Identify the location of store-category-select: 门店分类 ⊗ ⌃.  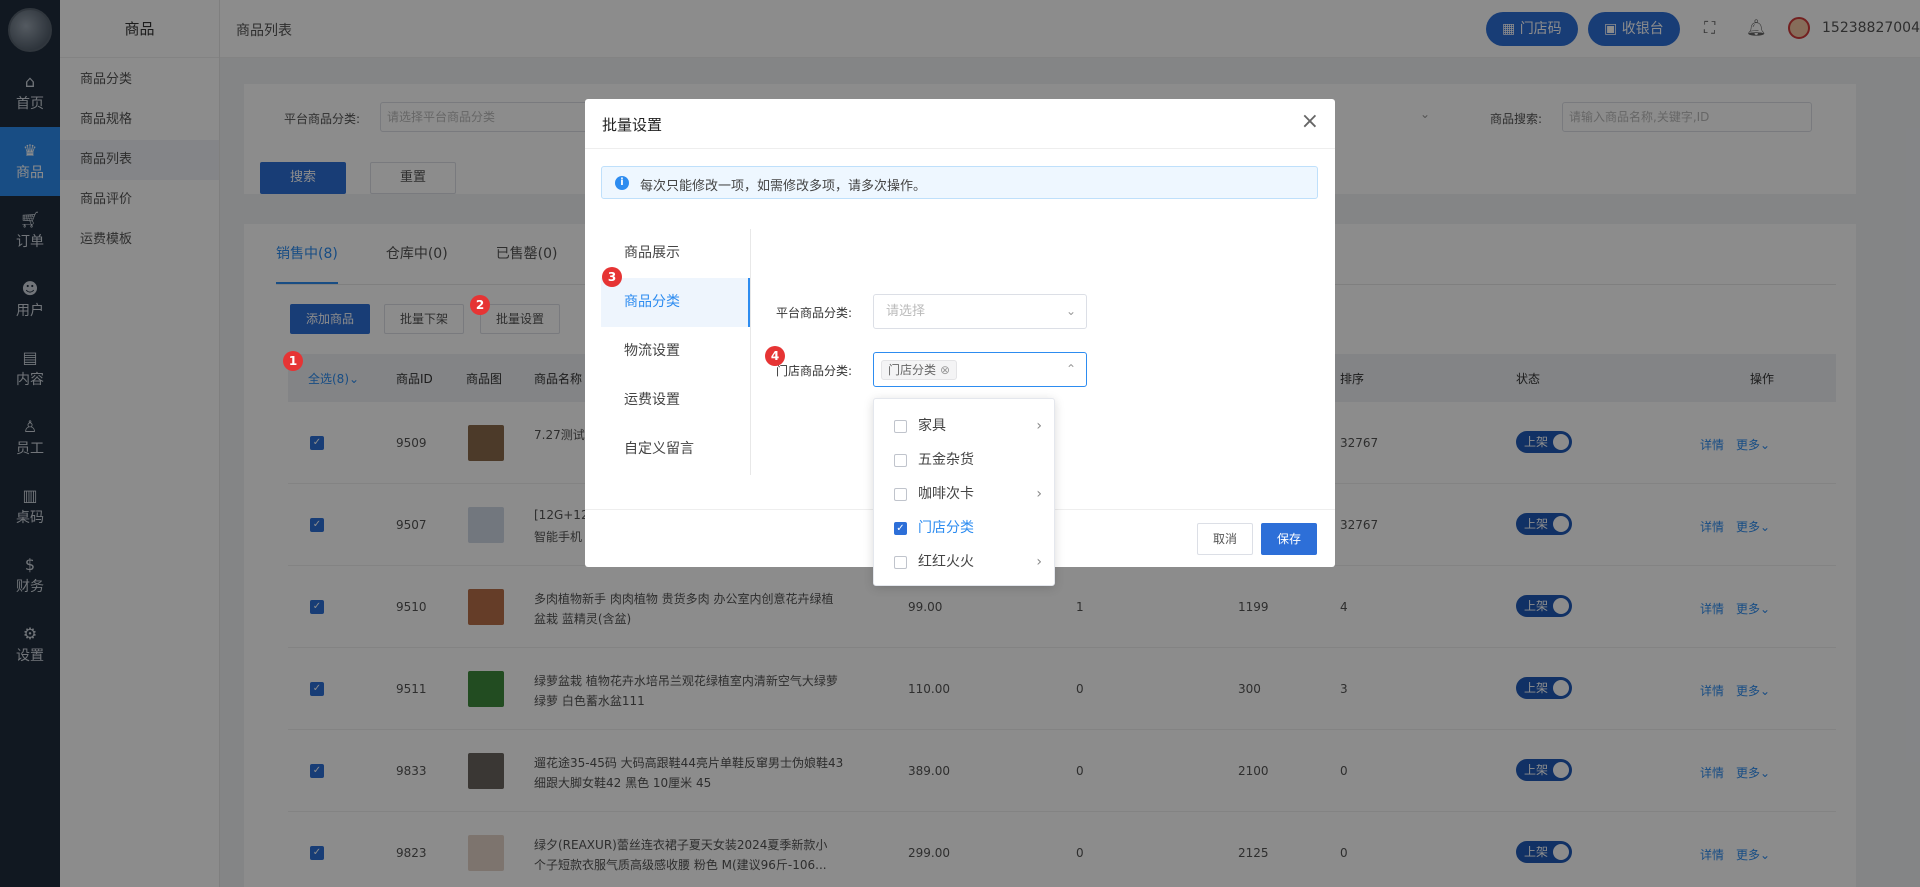
(980, 369).